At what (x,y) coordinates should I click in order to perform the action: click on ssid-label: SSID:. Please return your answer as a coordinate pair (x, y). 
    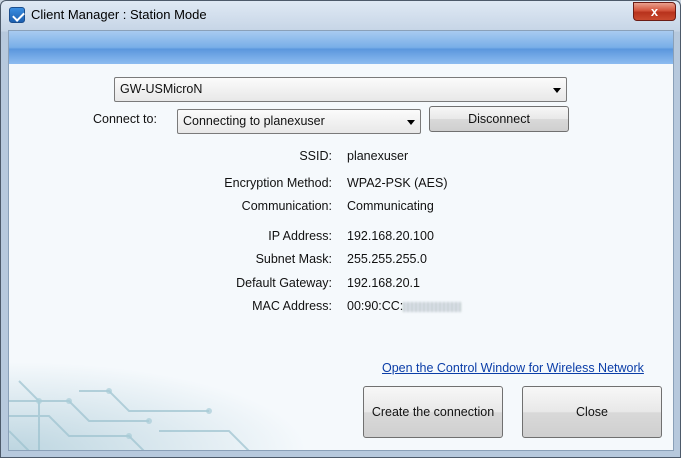
    Looking at the image, I should click on (315, 156).